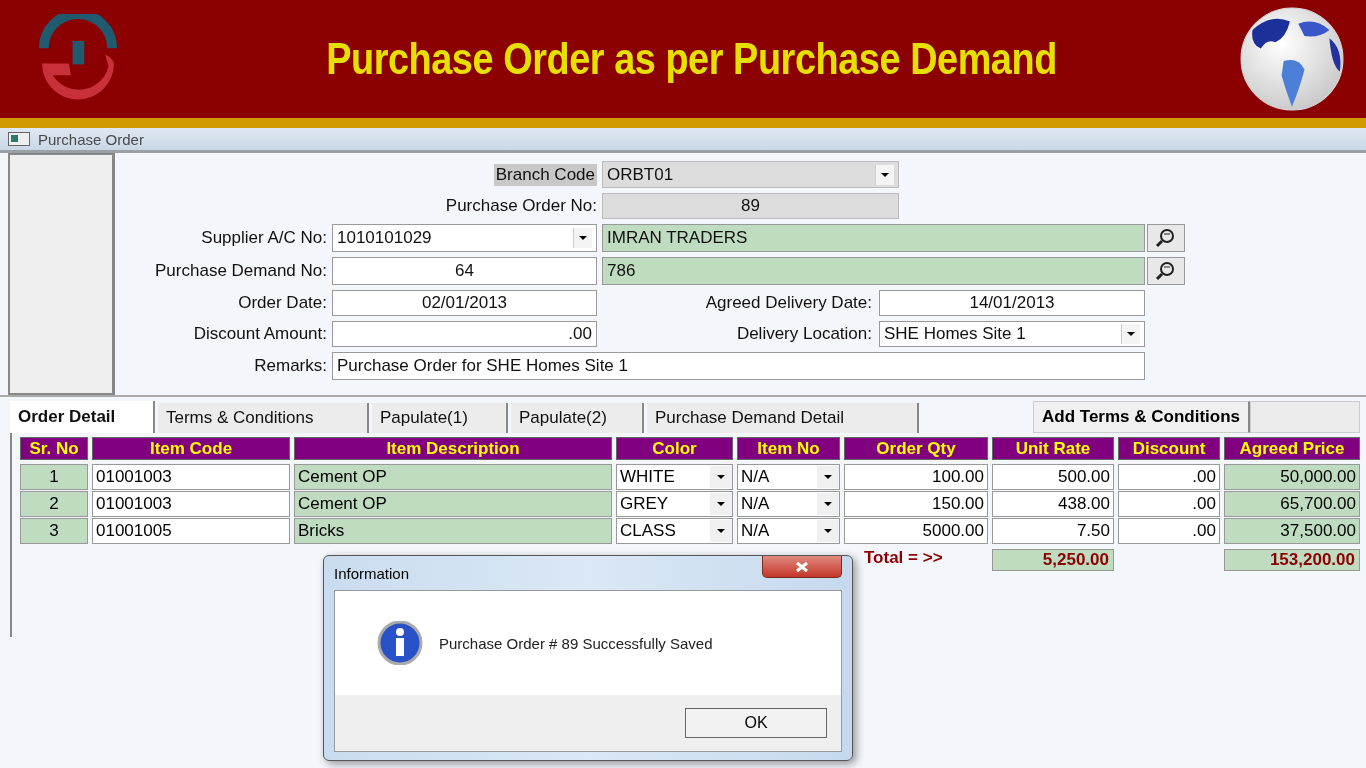 This screenshot has height=768, width=1366. Describe the element at coordinates (464, 271) in the screenshot. I see `input-field: 64` at that location.